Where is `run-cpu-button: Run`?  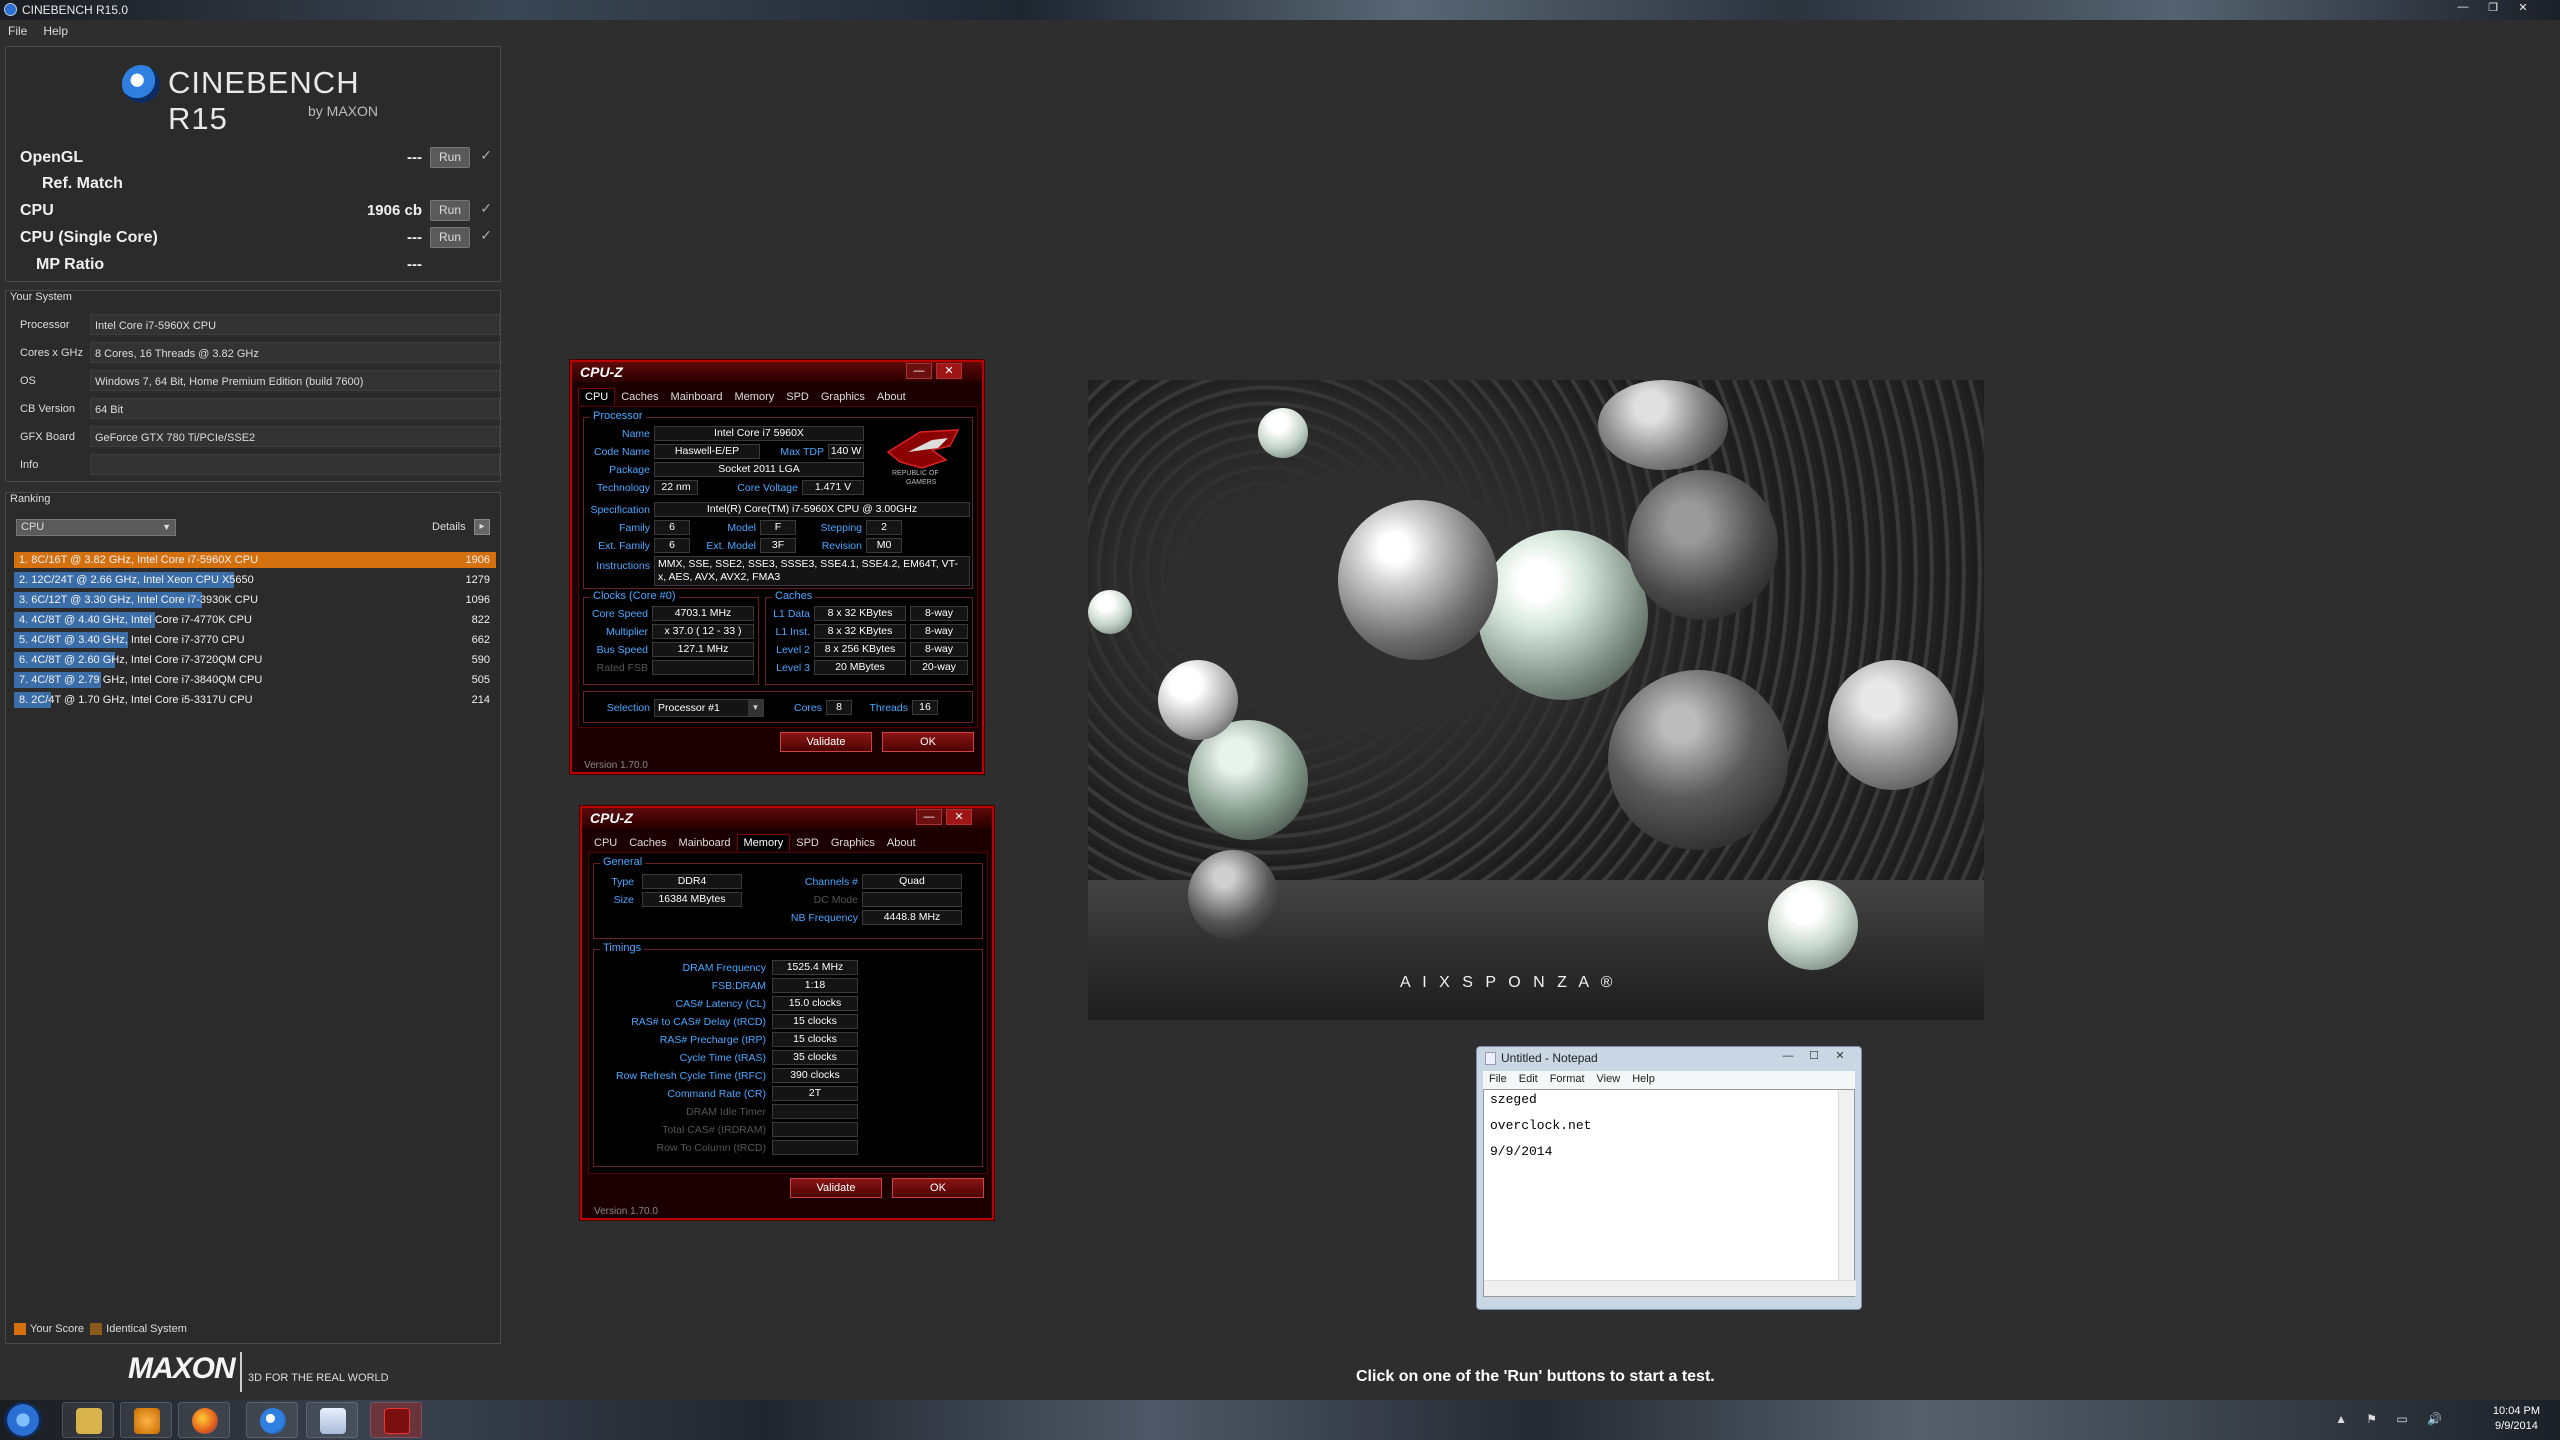
run-cpu-button: Run is located at coordinates (450, 210).